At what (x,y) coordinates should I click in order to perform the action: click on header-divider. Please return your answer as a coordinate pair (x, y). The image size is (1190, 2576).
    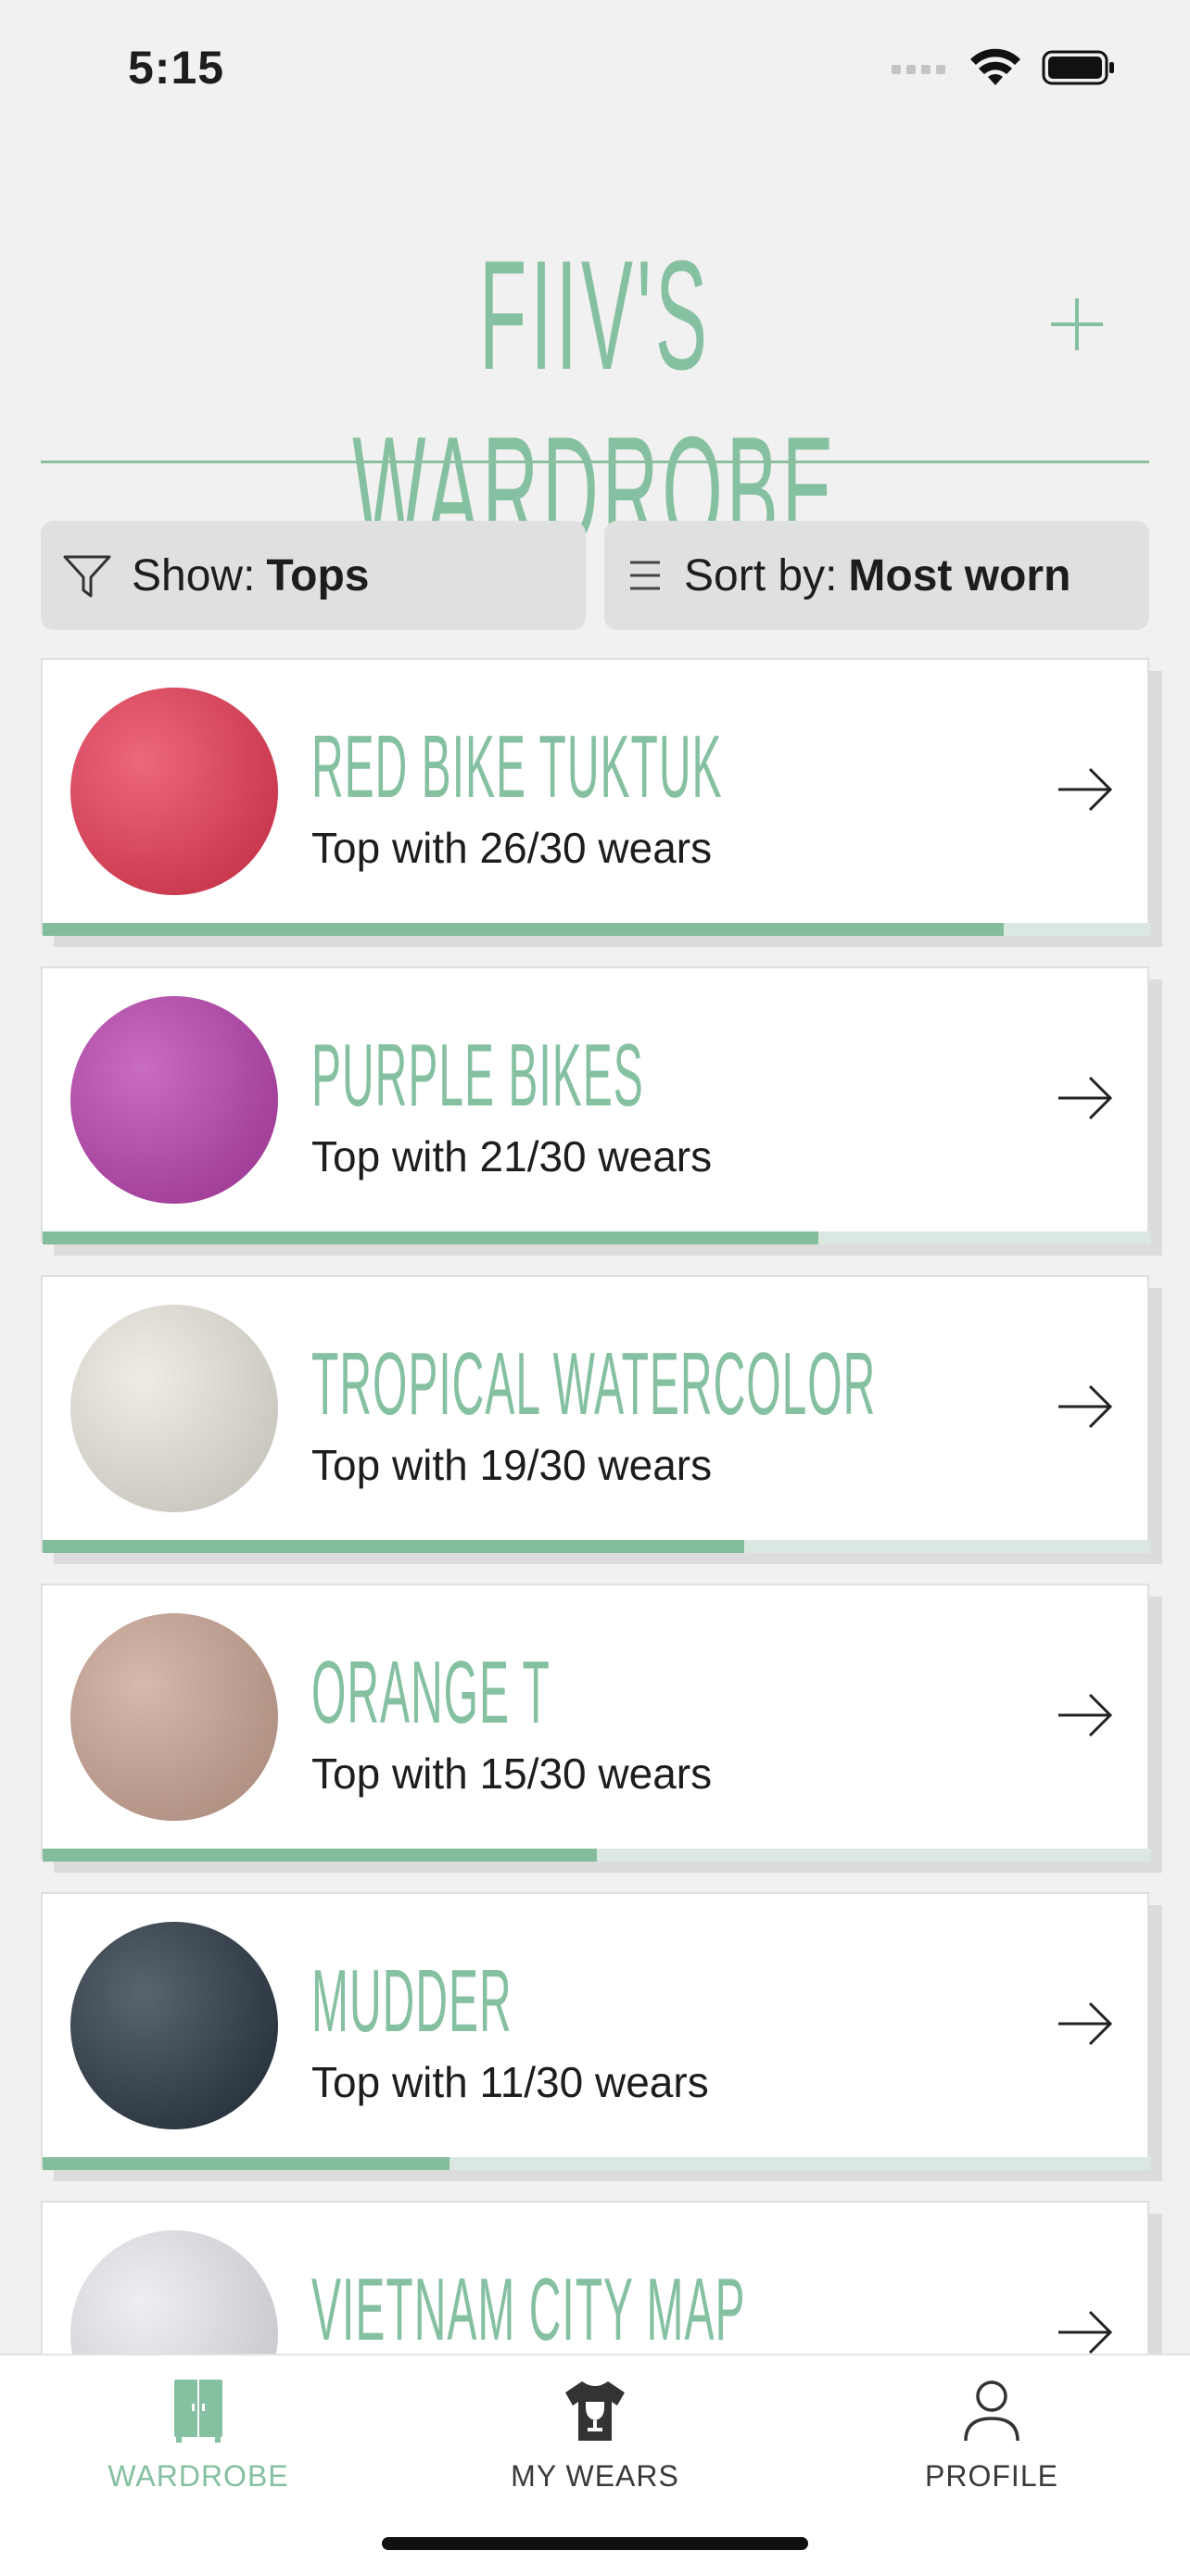
    Looking at the image, I should click on (595, 462).